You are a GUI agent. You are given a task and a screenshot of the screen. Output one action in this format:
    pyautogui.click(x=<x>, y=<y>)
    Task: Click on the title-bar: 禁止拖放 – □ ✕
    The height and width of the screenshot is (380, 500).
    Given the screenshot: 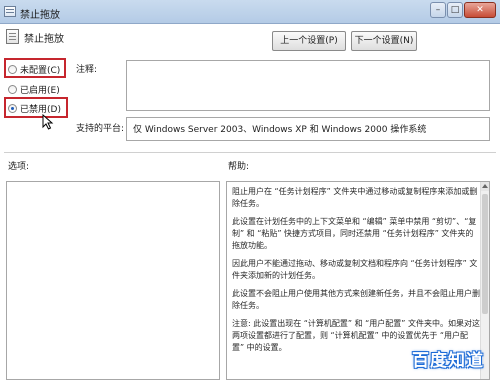 What is the action you would take?
    pyautogui.click(x=250, y=12)
    